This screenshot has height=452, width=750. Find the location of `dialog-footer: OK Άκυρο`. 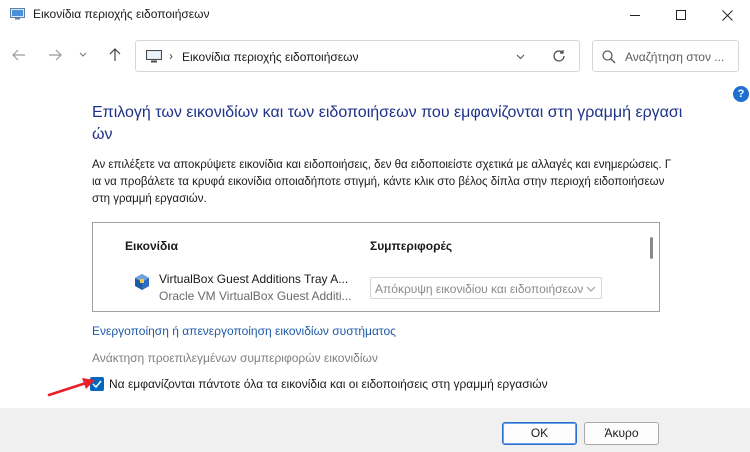

dialog-footer: OK Άκυρο is located at coordinates (375, 430).